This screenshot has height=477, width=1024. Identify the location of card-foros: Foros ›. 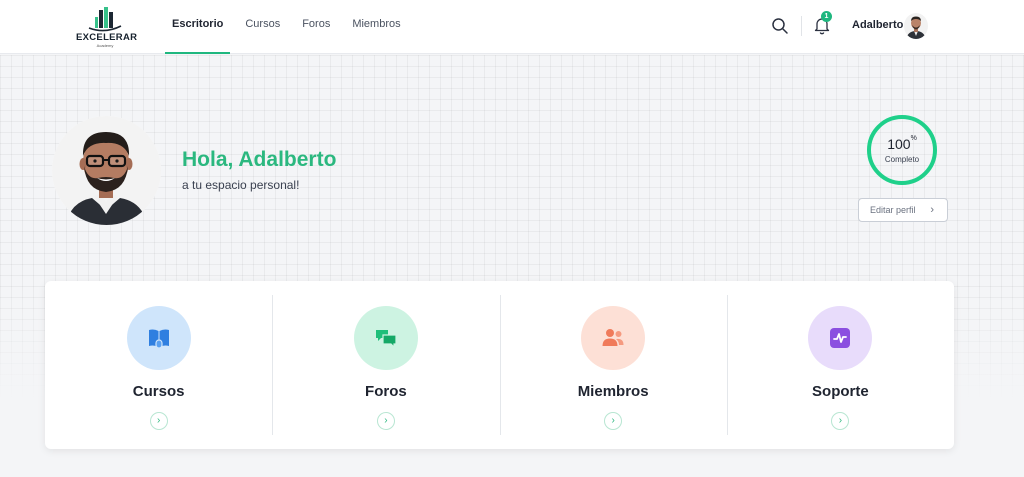
(385, 365).